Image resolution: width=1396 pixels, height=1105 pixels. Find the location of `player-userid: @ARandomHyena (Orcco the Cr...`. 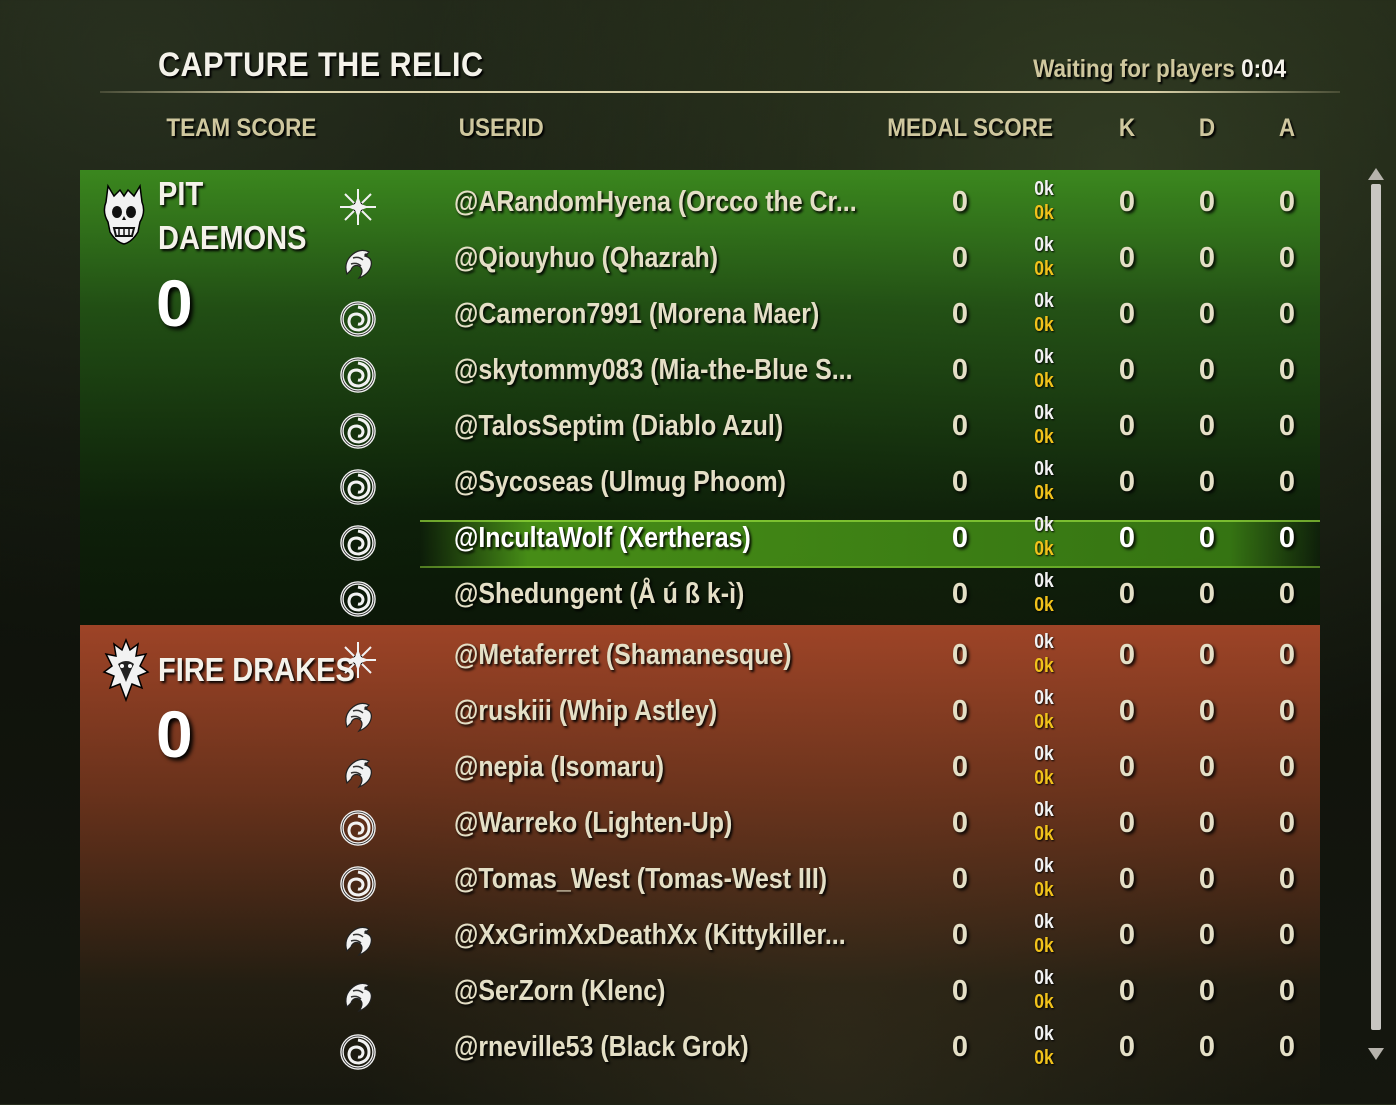

player-userid: @ARandomHyena (Orcco the Cr... is located at coordinates (655, 202).